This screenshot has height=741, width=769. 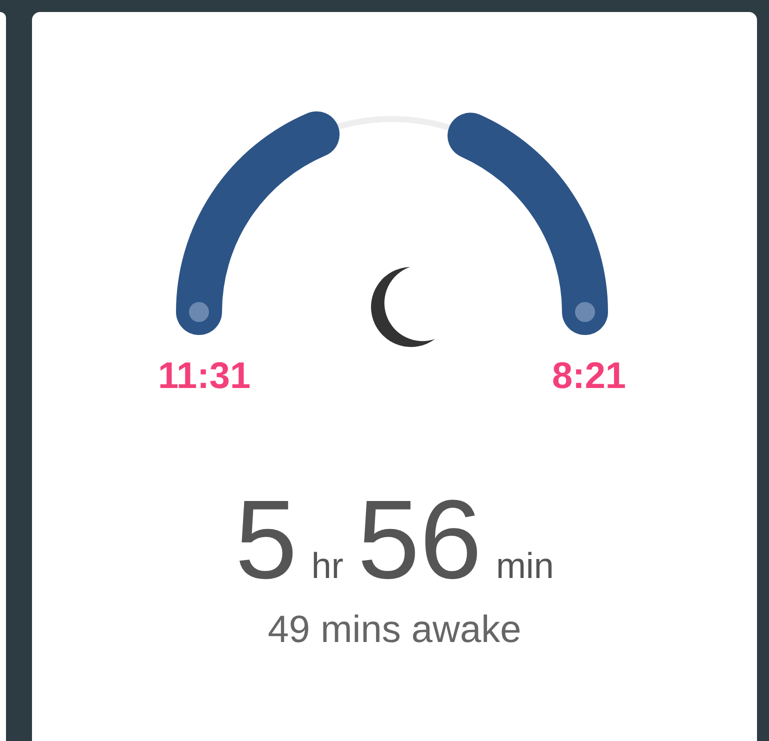 I want to click on minutes-unit: min, so click(x=525, y=566).